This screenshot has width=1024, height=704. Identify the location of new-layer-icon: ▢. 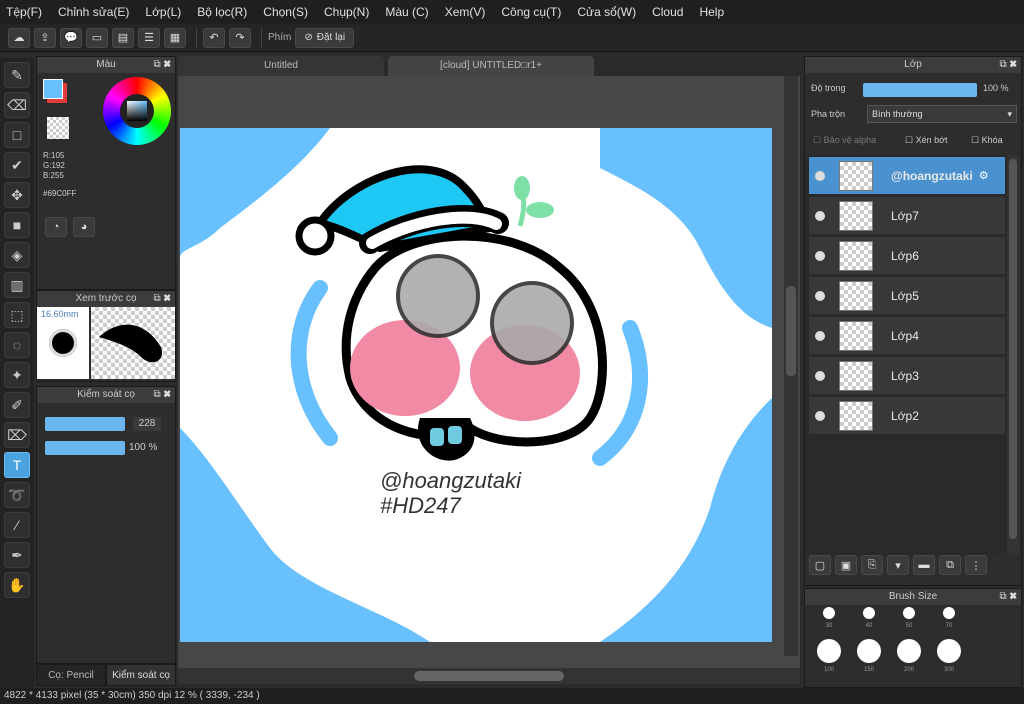
(820, 565).